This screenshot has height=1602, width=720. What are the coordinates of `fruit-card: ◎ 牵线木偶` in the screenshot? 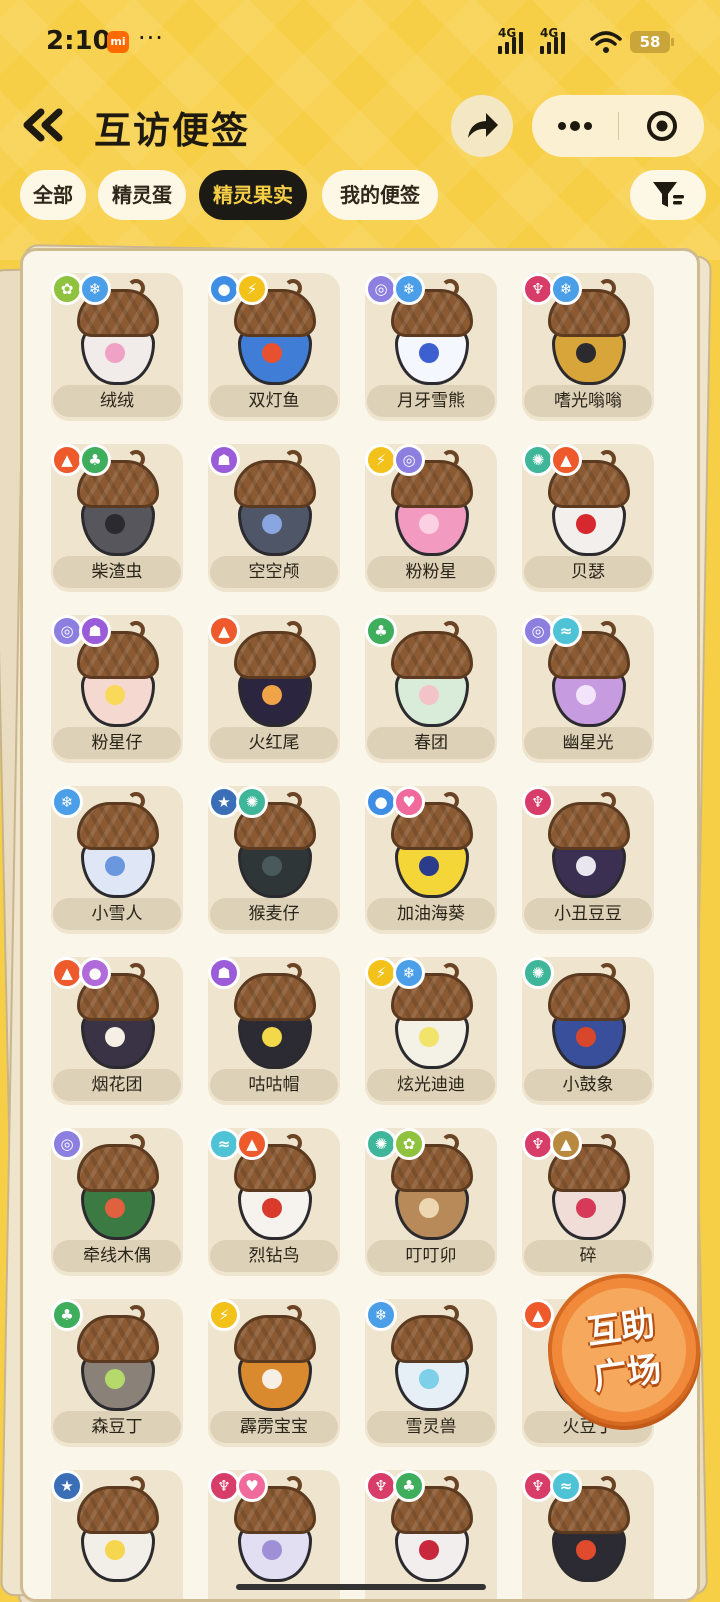 It's located at (119, 1204).